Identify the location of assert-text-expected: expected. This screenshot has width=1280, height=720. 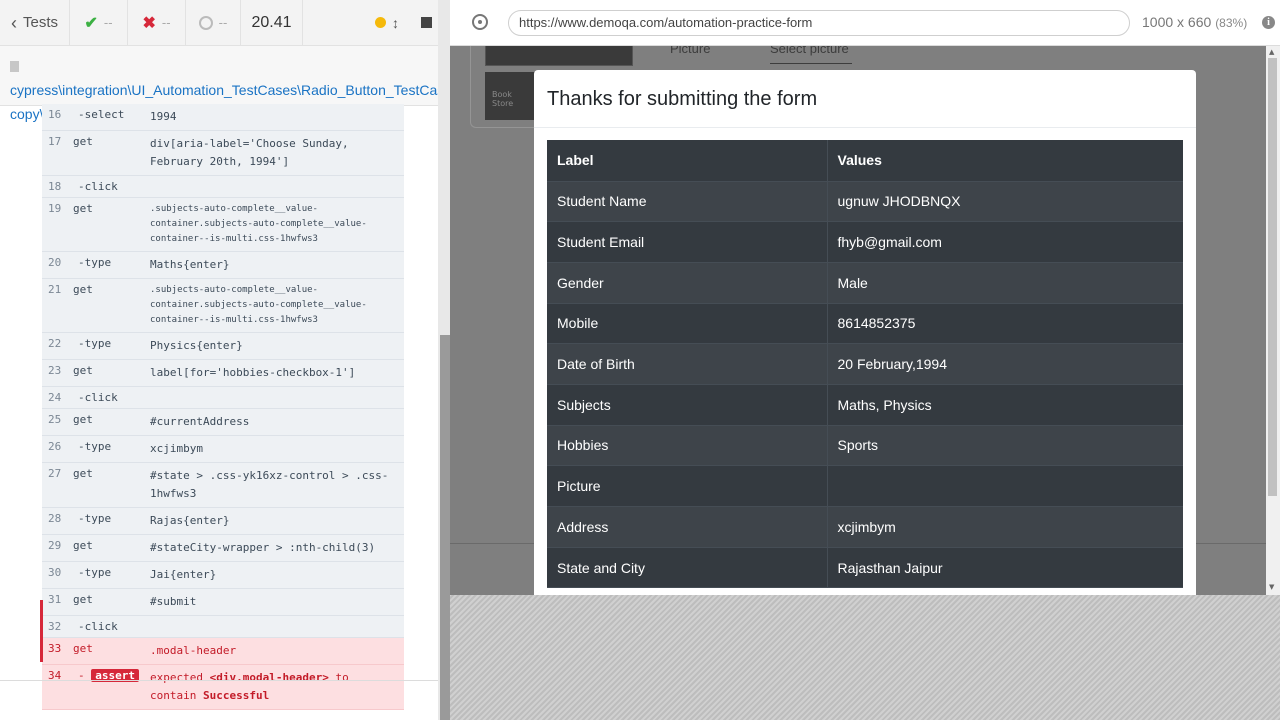
(176, 677).